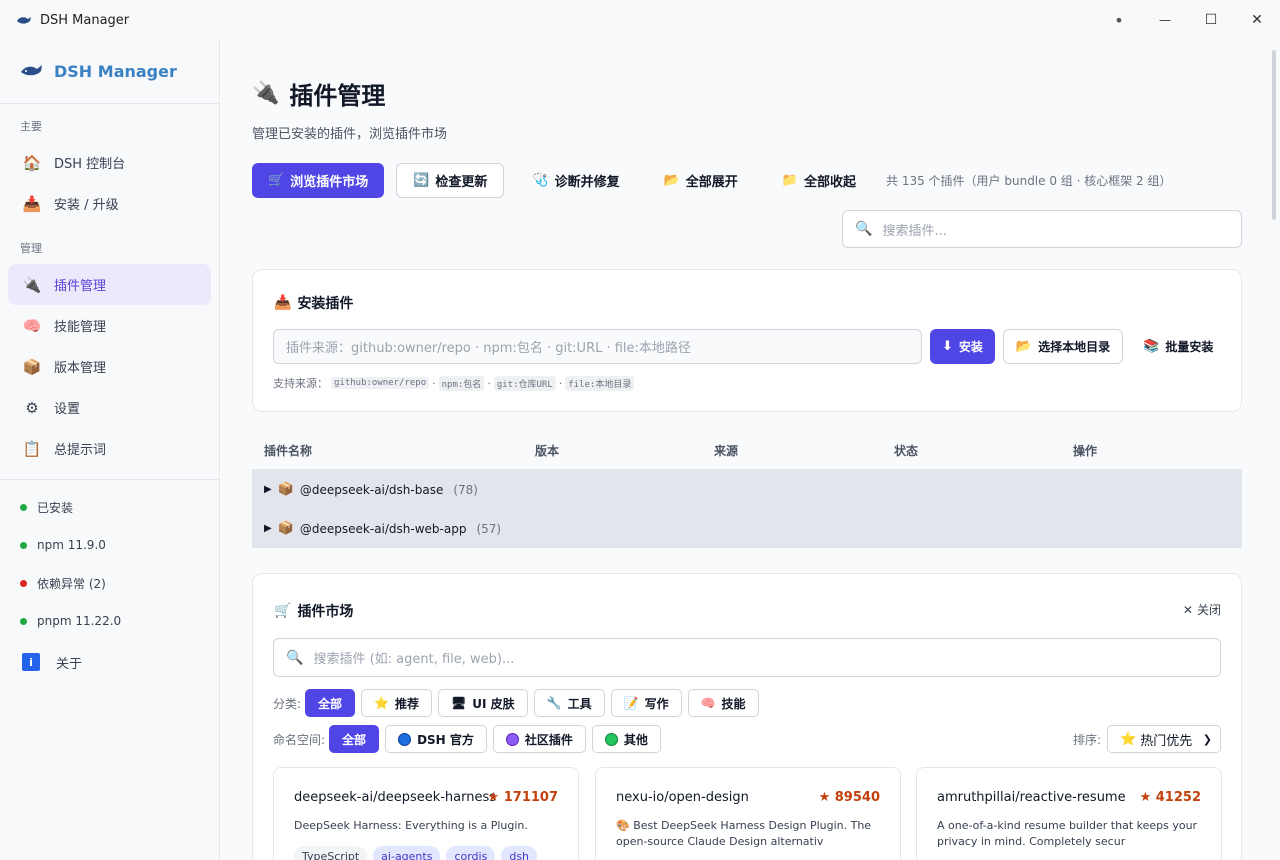 This screenshot has width=1280, height=860. Describe the element at coordinates (575, 180) in the screenshot. I see `diagnose-button: 🩺 诊断并修复` at that location.